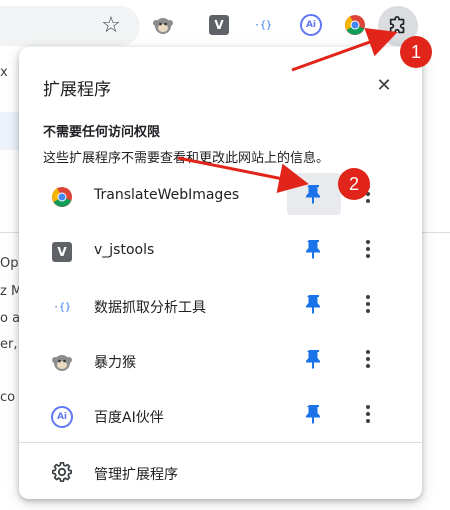  I want to click on extension-row-violentmonkey: 暴力猴, so click(220, 361).